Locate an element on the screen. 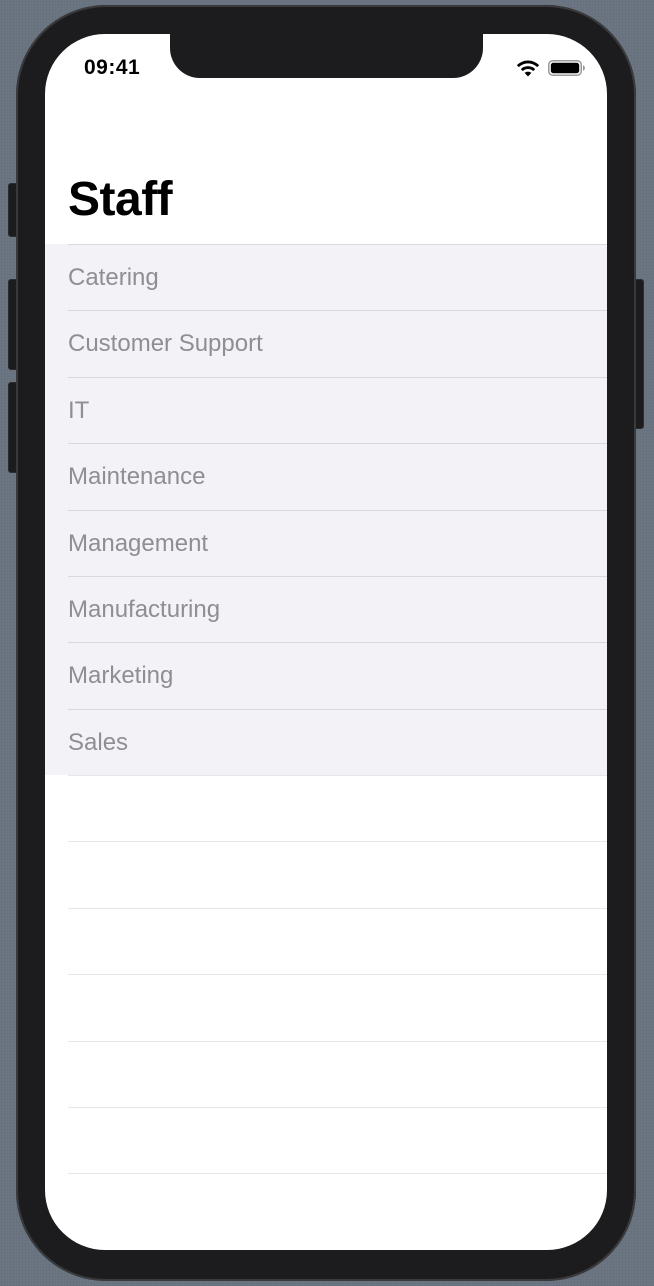  list-item-manufacturing: Manufacturing is located at coordinates (326, 609).